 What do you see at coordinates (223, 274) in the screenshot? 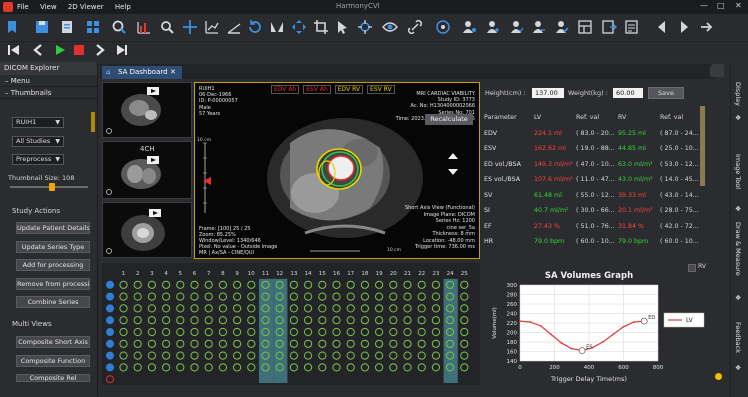
I see `phase-column-header: 8` at bounding box center [223, 274].